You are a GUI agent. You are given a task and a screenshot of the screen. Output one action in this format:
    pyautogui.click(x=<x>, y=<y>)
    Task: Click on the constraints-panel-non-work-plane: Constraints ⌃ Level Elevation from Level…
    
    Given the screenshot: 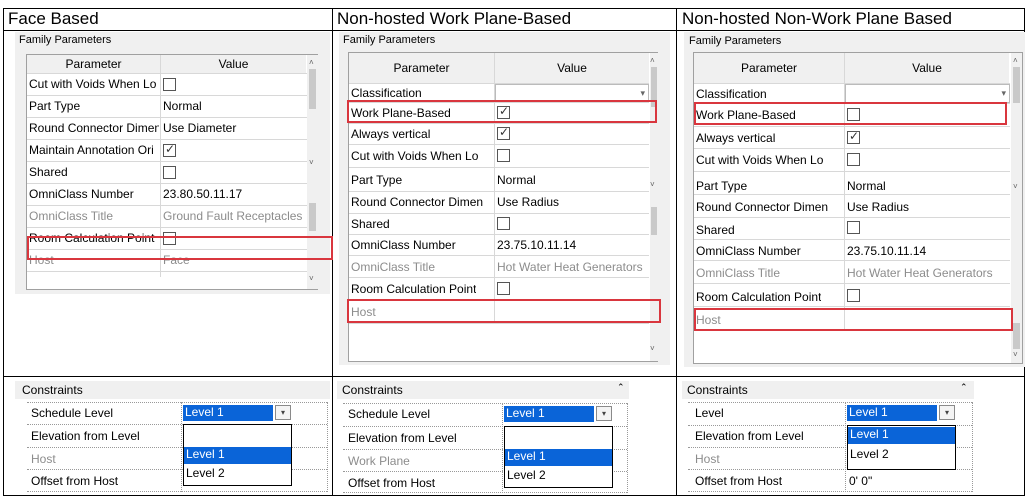 What is the action you would take?
    pyautogui.click(x=852, y=437)
    